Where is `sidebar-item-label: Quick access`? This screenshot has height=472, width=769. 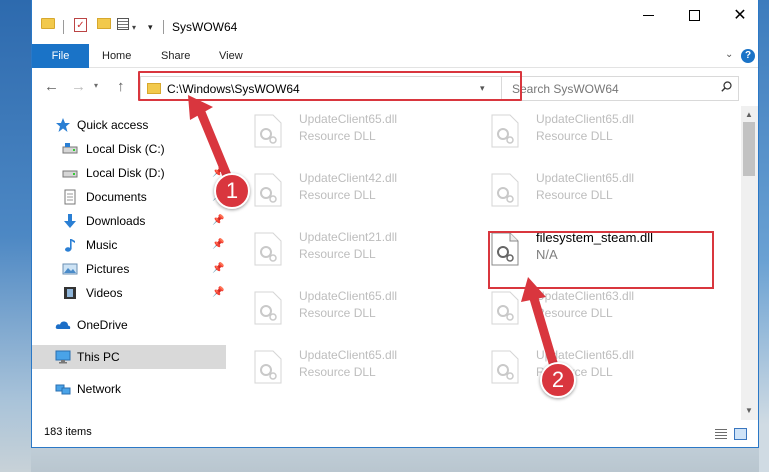 sidebar-item-label: Quick access is located at coordinates (113, 125).